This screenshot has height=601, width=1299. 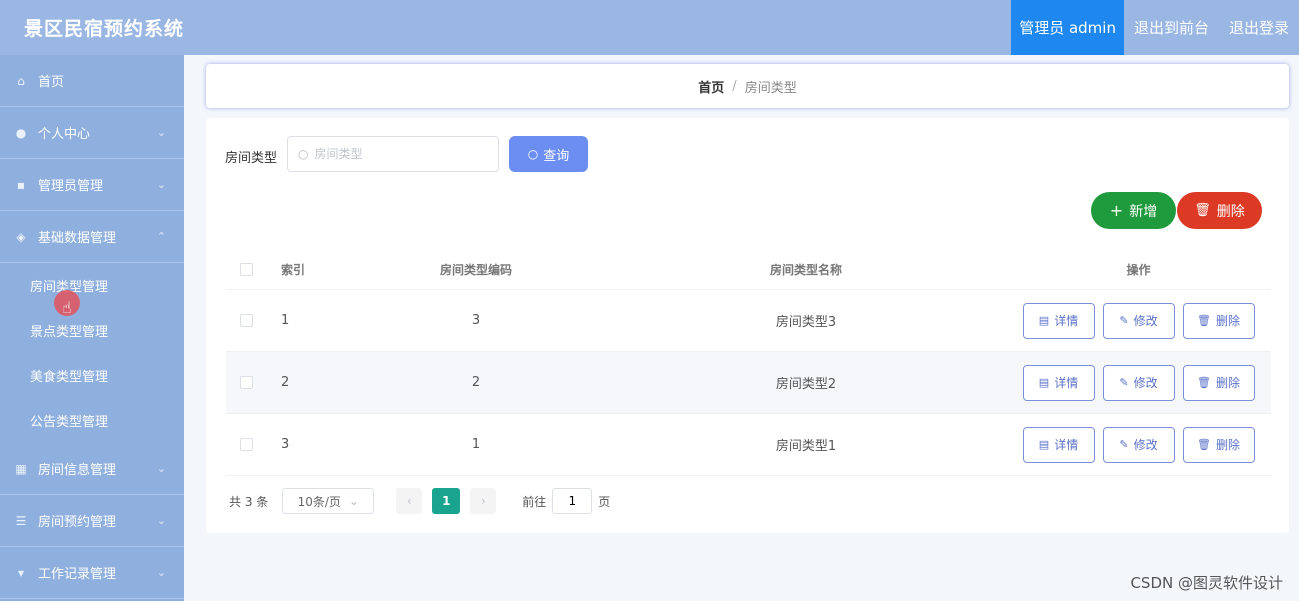 I want to click on sidebar-subitem-scenic-type: 景点类型管理, so click(x=92, y=330).